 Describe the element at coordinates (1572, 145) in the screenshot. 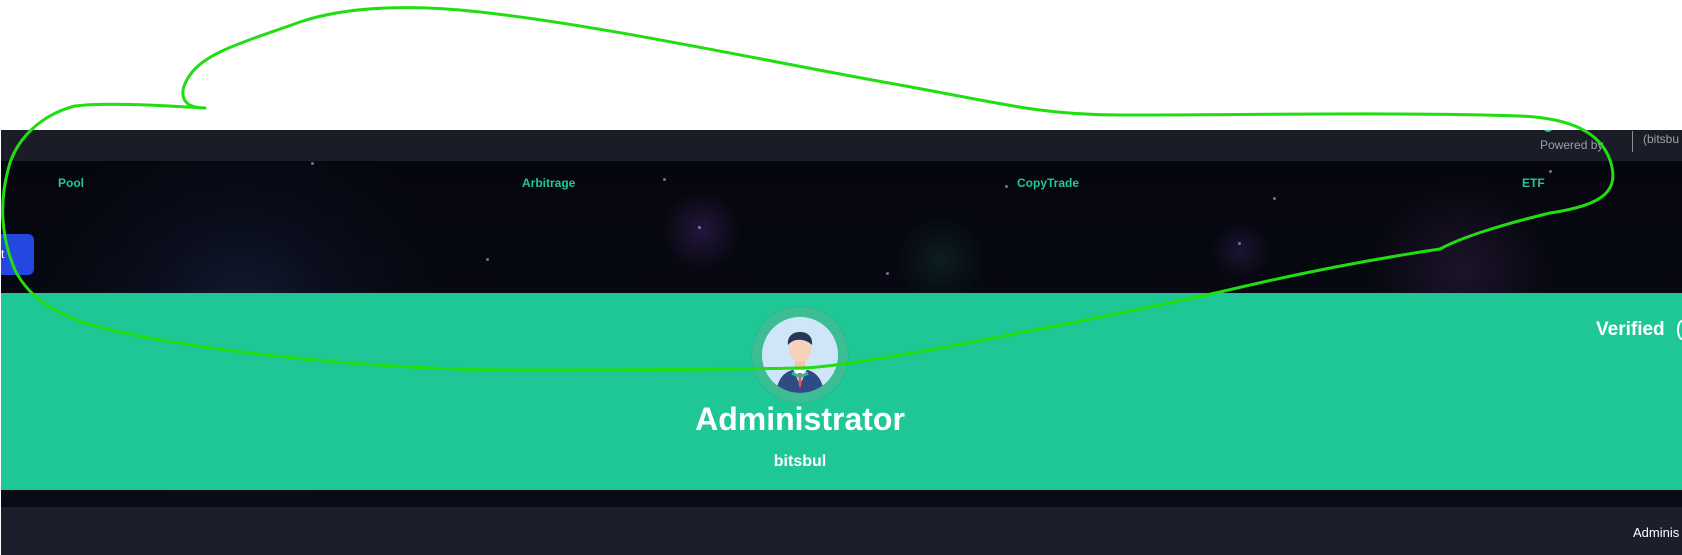

I see `powered-by-label: Powered by` at that location.